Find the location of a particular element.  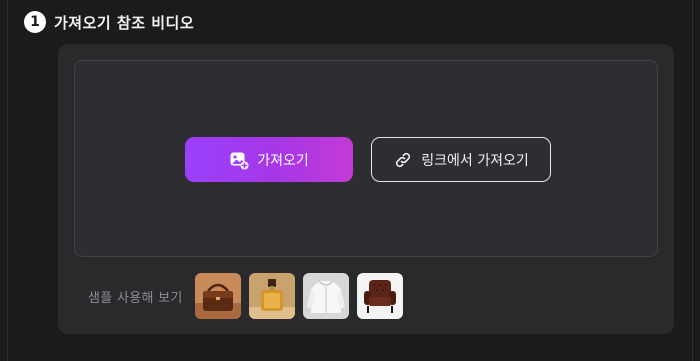

section-title: 가져오기 참조 비디오 is located at coordinates (124, 22).